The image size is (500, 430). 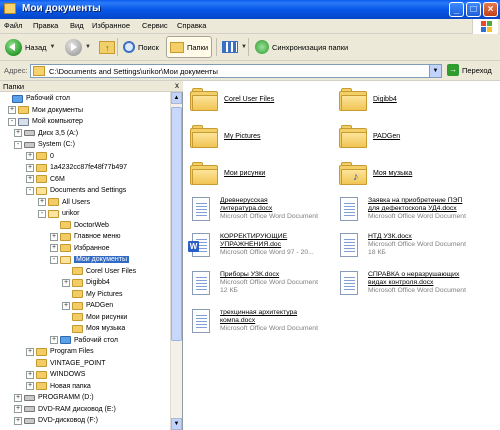 What do you see at coordinates (469, 70) in the screenshot?
I see `go-button: → Переход` at bounding box center [469, 70].